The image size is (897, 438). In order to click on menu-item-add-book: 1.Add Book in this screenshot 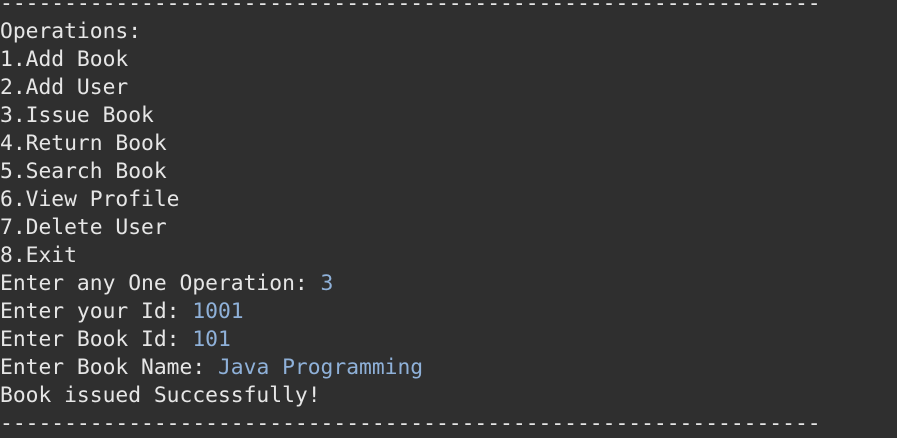, I will do `click(64, 59)`.